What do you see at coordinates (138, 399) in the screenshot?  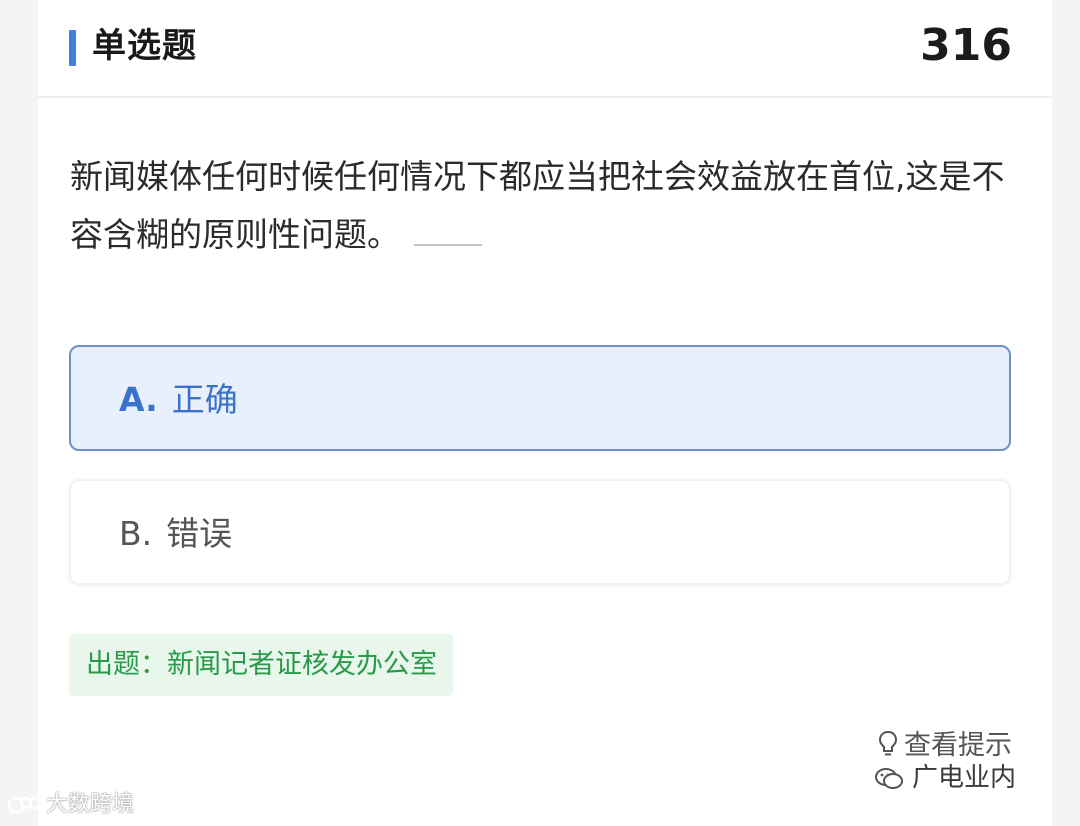 I see `option-a-letter: A.` at bounding box center [138, 399].